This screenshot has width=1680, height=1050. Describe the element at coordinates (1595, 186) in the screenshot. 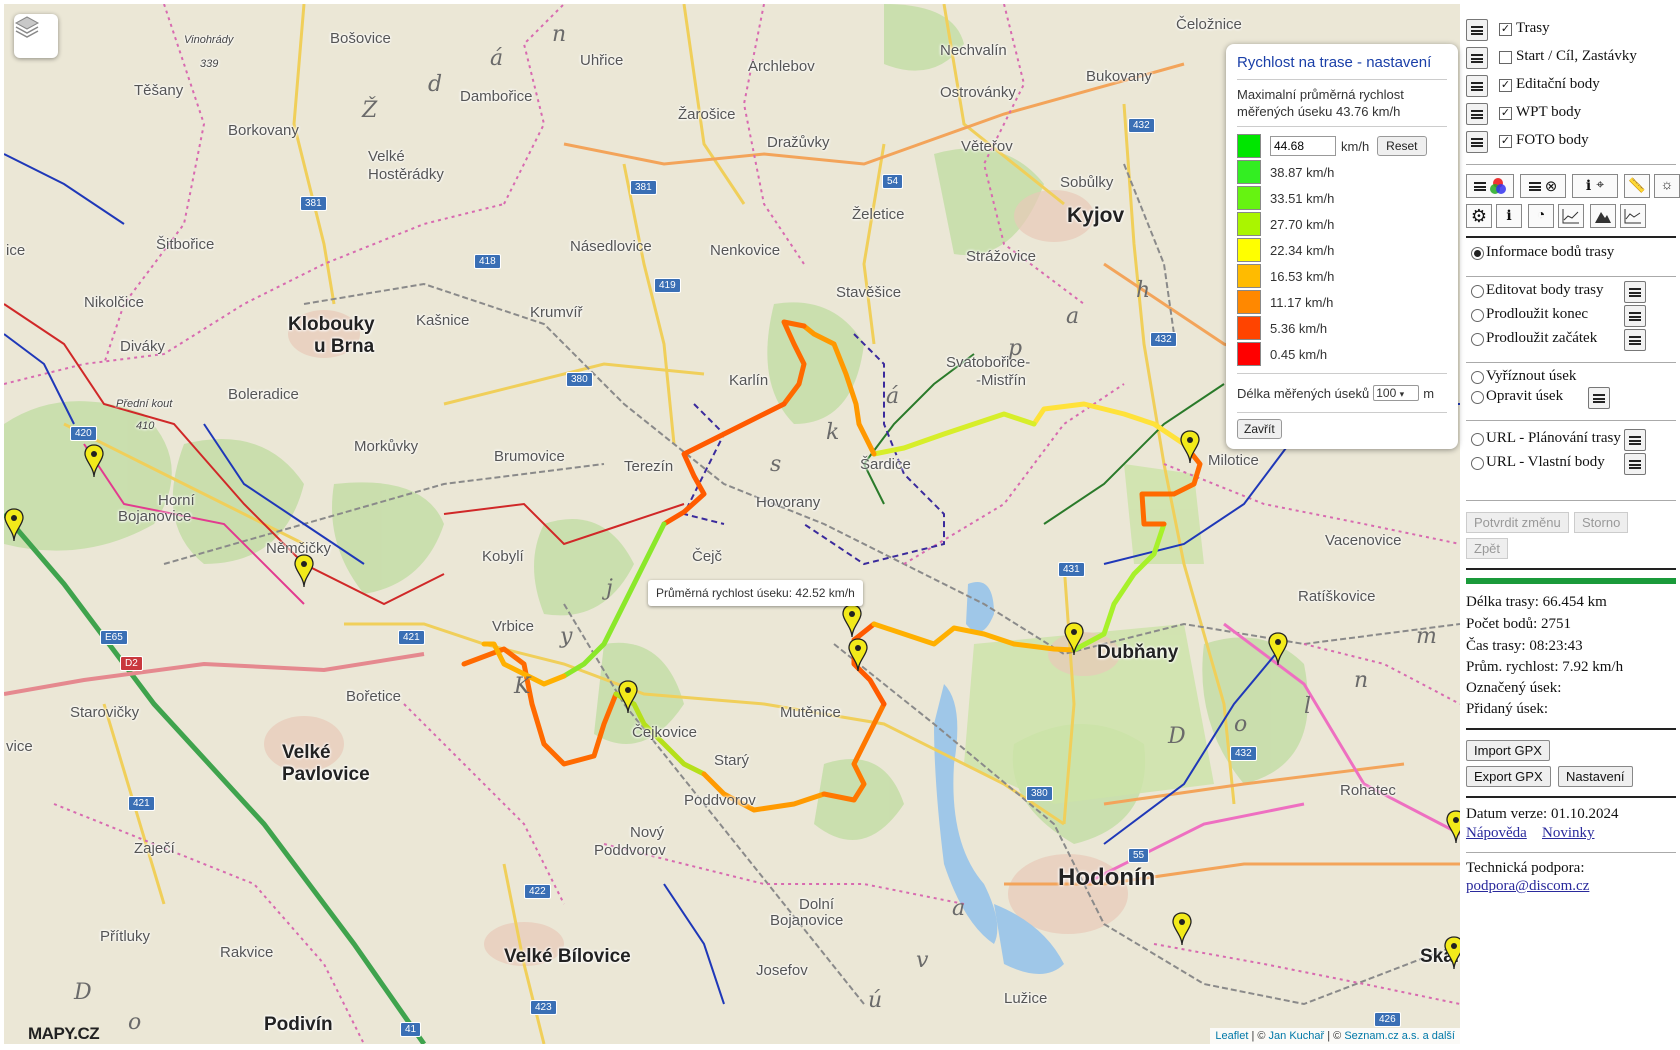

I see `info-location-button: i ⌖` at that location.